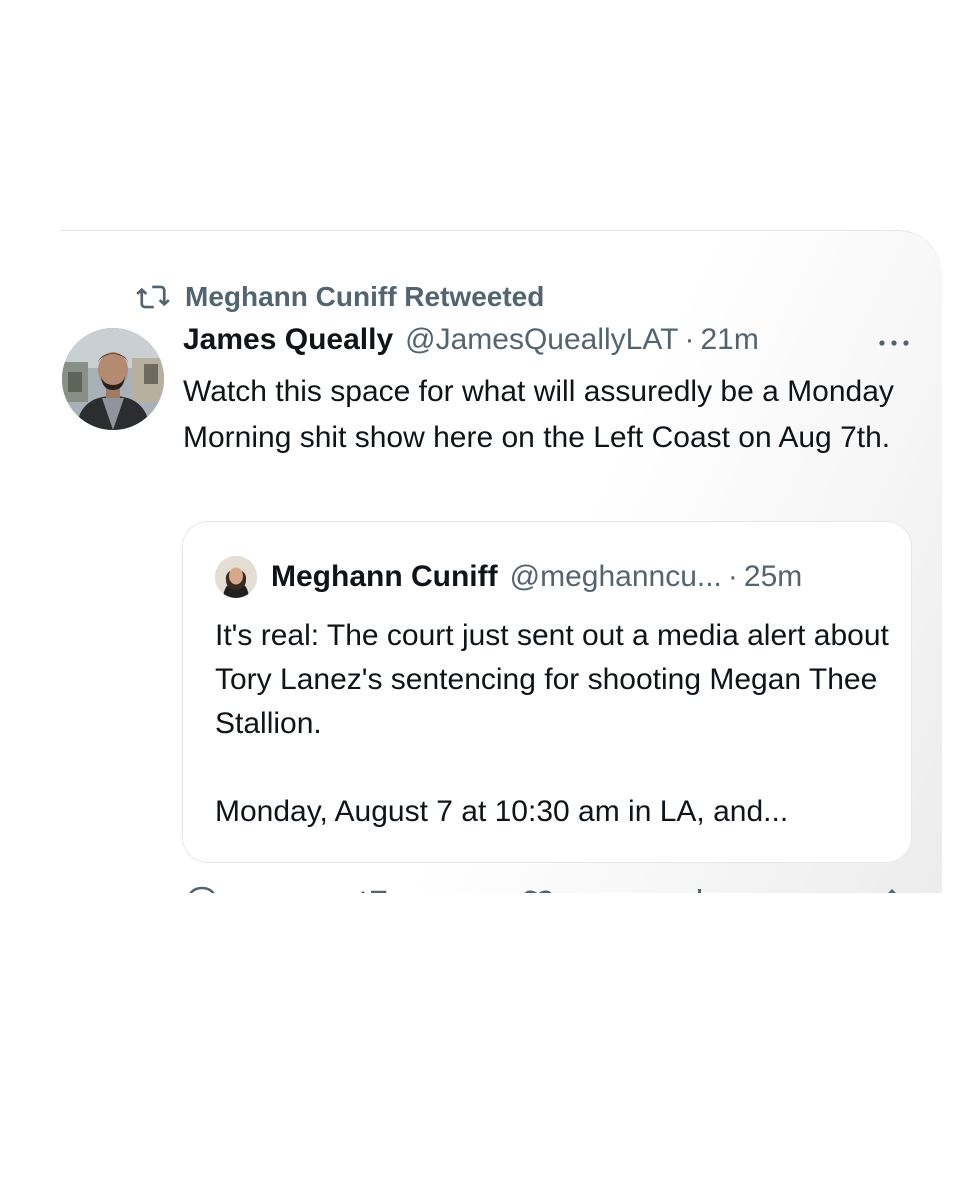 The width and height of the screenshot is (975, 1200). What do you see at coordinates (384, 577) in the screenshot?
I see `quoted-author-name: Meghann Cuniff` at bounding box center [384, 577].